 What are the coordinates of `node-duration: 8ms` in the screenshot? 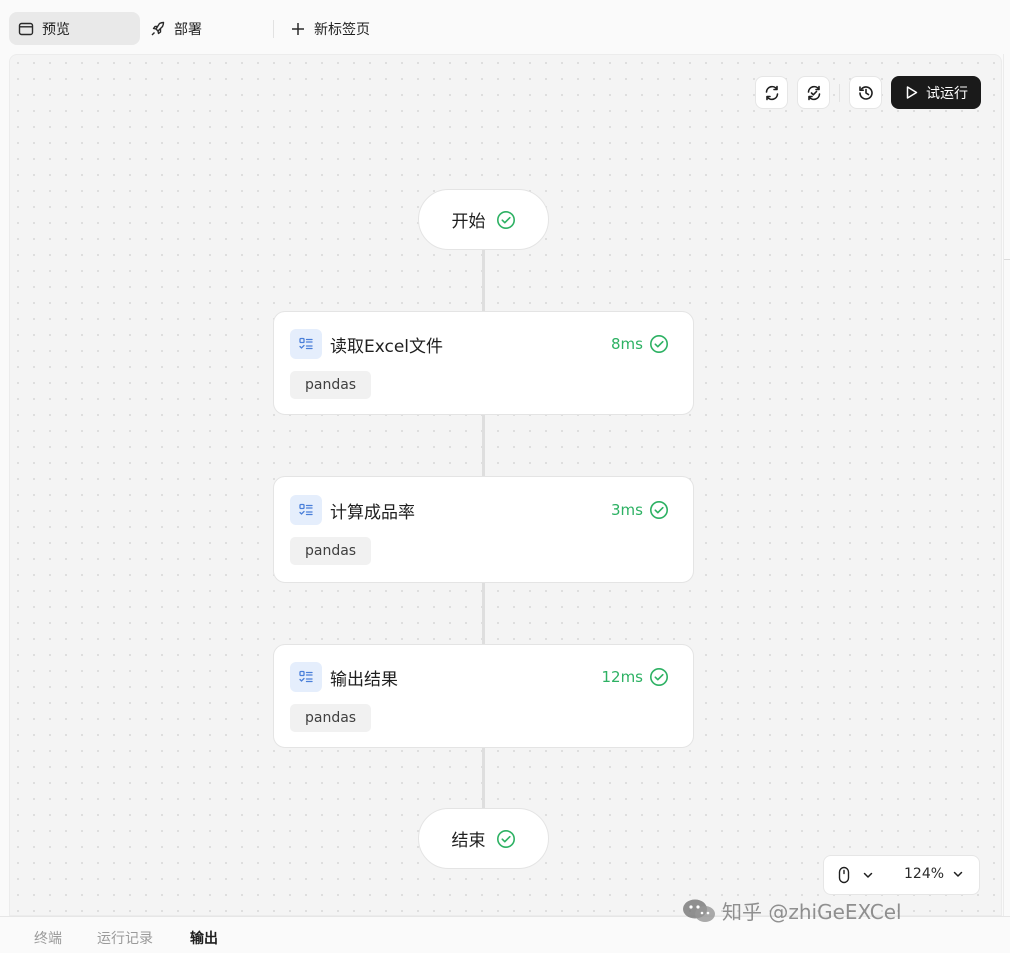 It's located at (627, 344).